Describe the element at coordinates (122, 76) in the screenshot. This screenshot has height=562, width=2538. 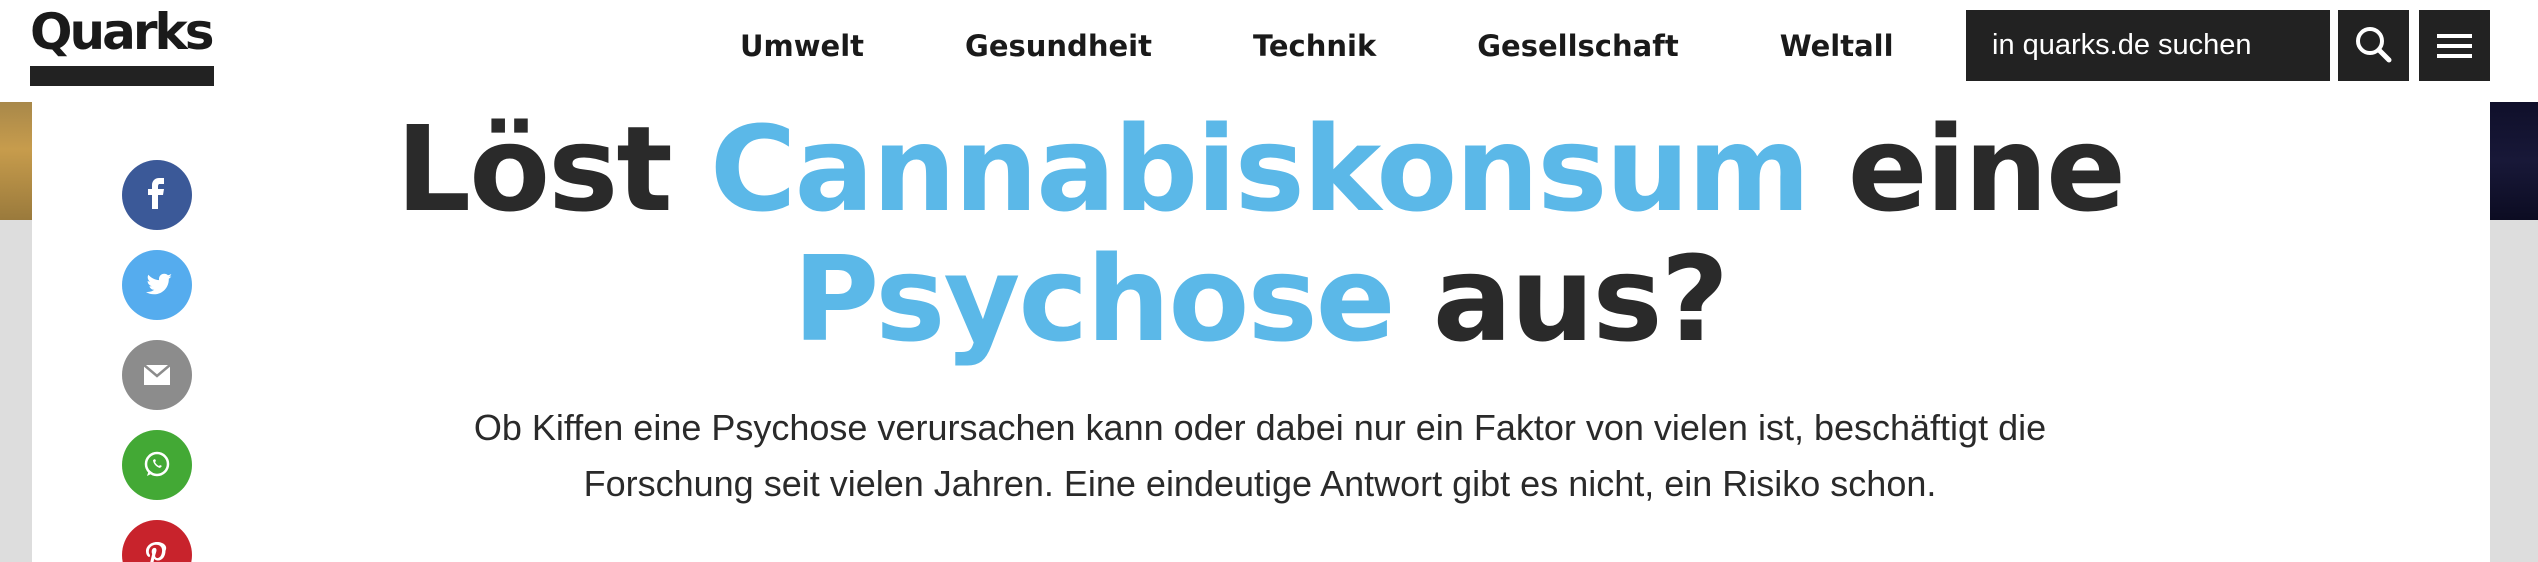
I see `logo-bar` at that location.